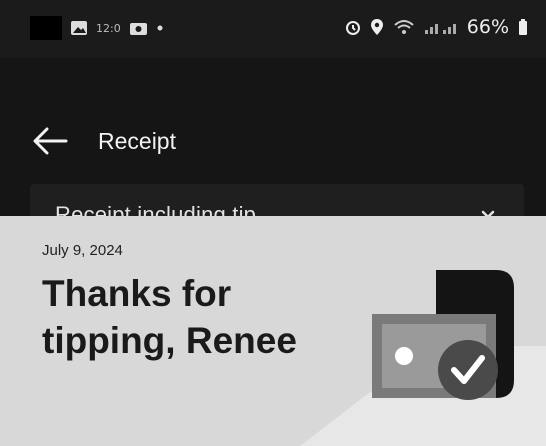 Image resolution: width=546 pixels, height=446 pixels. What do you see at coordinates (108, 28) in the screenshot?
I see `status-mini-text: 12:0` at bounding box center [108, 28].